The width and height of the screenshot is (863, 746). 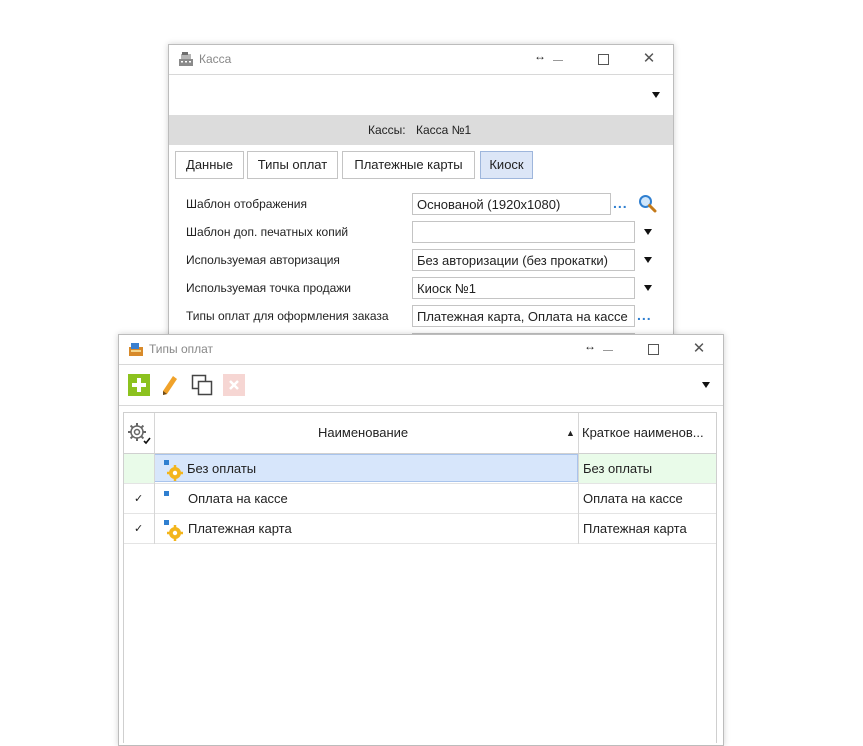 What do you see at coordinates (420, 499) in the screenshot?
I see `table-row: ✓ Оплата на кассе Оплата на кассе` at bounding box center [420, 499].